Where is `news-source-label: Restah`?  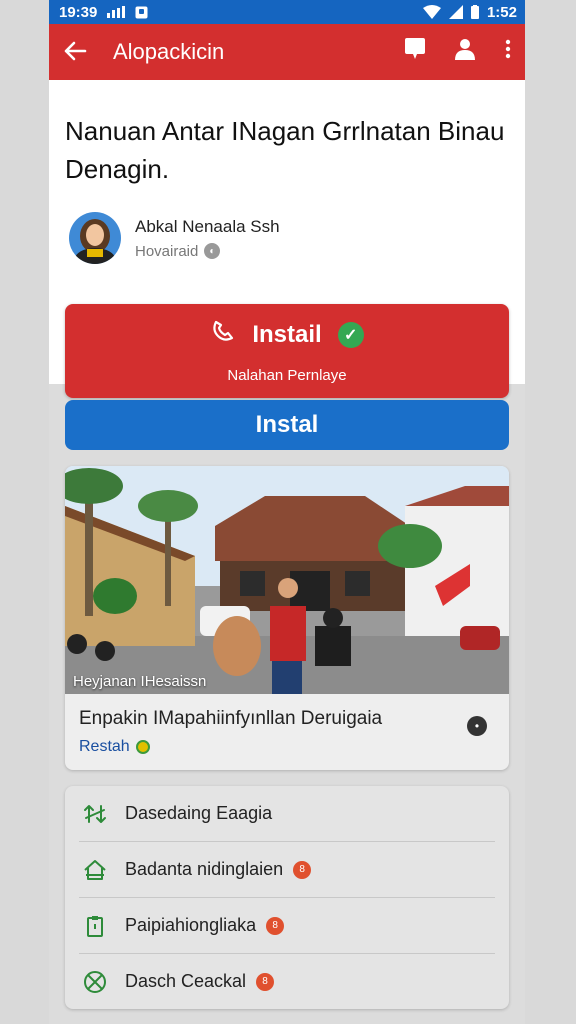 news-source-label: Restah is located at coordinates (104, 746).